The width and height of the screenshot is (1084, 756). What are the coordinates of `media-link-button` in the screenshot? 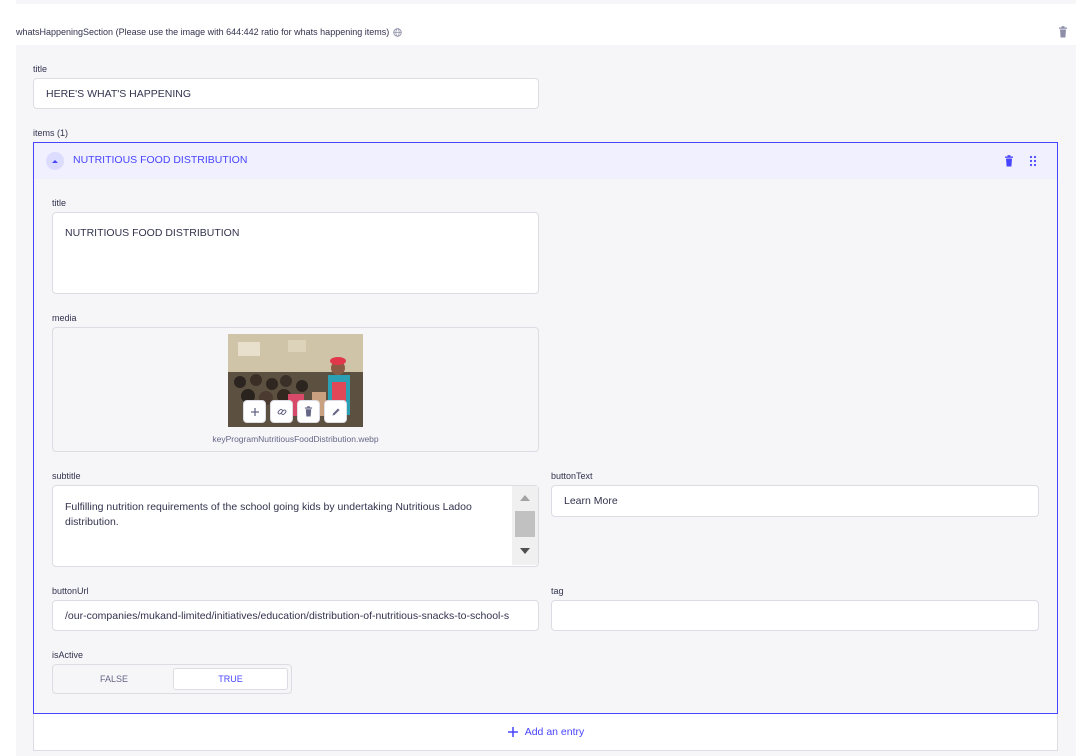 It's located at (281, 411).